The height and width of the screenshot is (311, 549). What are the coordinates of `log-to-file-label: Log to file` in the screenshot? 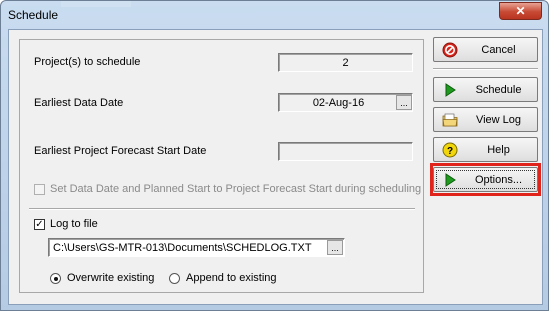 It's located at (74, 224).